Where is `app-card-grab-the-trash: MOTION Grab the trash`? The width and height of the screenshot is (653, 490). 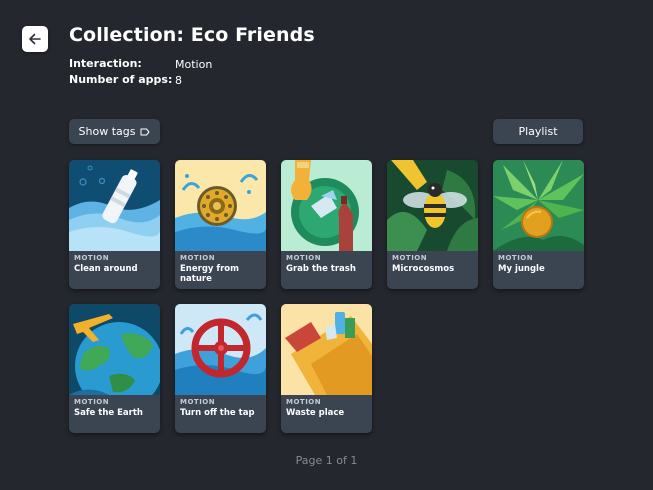 app-card-grab-the-trash: MOTION Grab the trash is located at coordinates (326, 224).